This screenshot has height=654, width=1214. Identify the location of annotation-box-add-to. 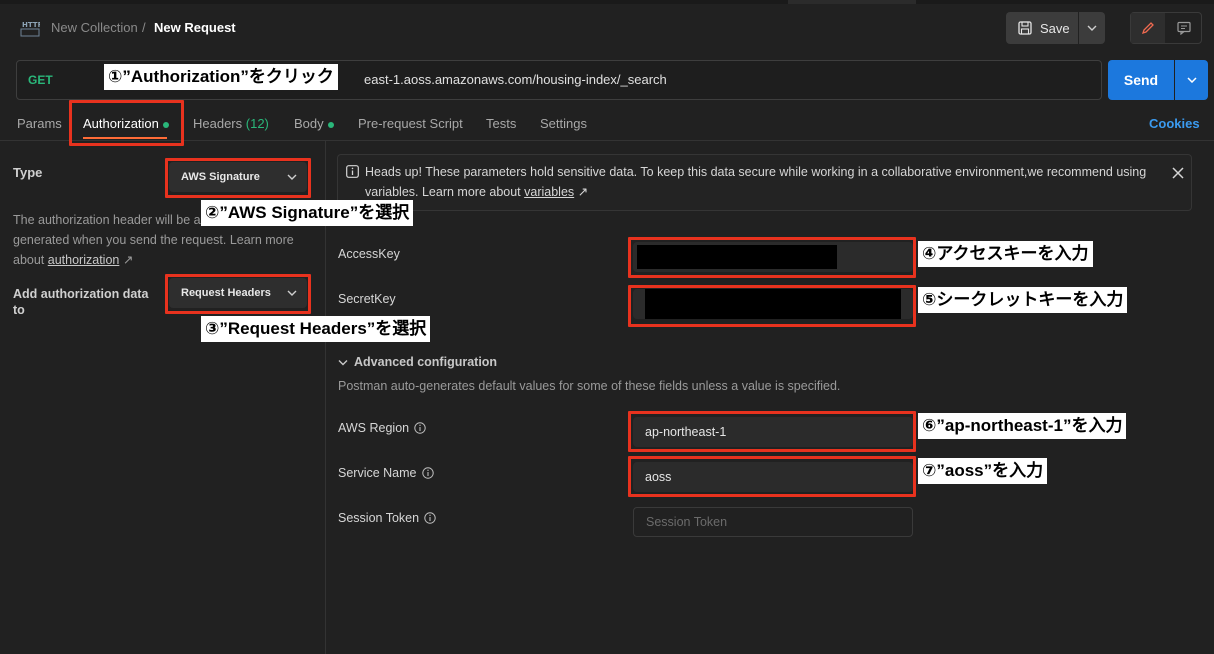
(238, 294).